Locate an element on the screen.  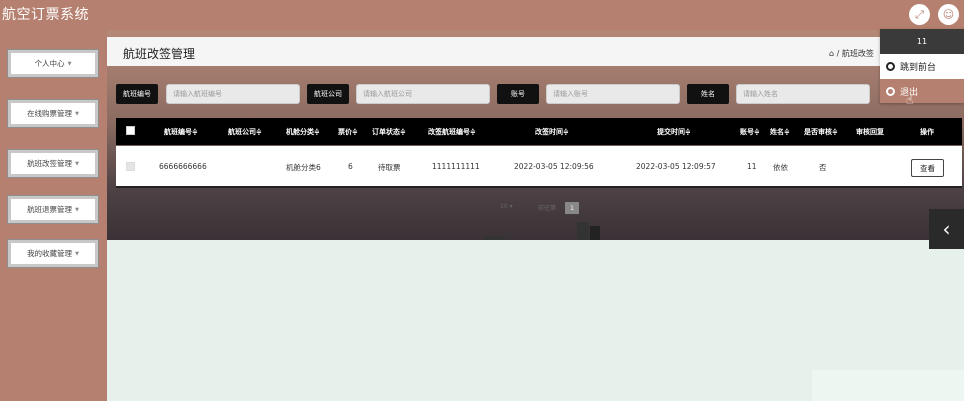
col-reply: 审核回复 is located at coordinates (870, 132).